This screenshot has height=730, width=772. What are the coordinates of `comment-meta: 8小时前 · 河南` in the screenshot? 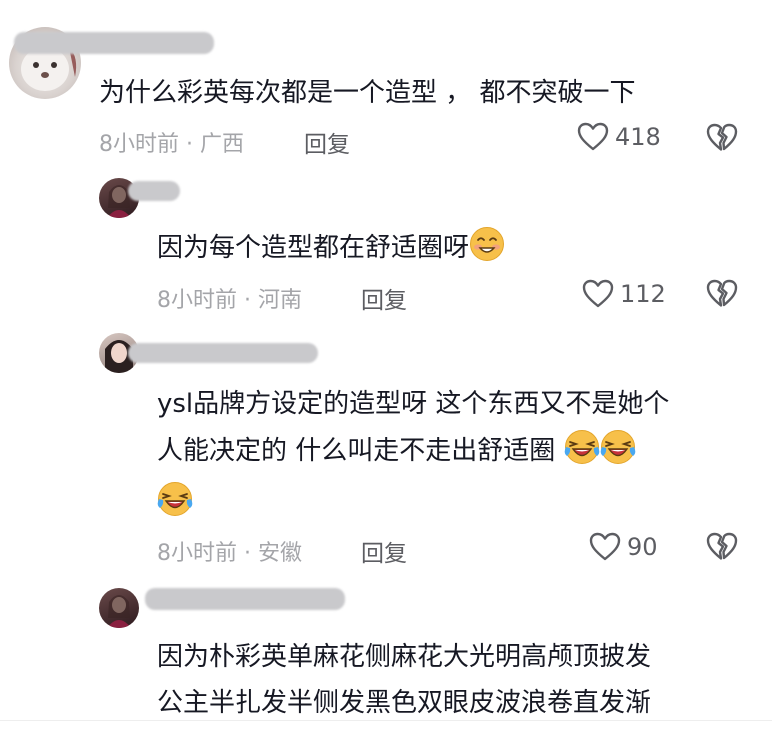 It's located at (229, 298).